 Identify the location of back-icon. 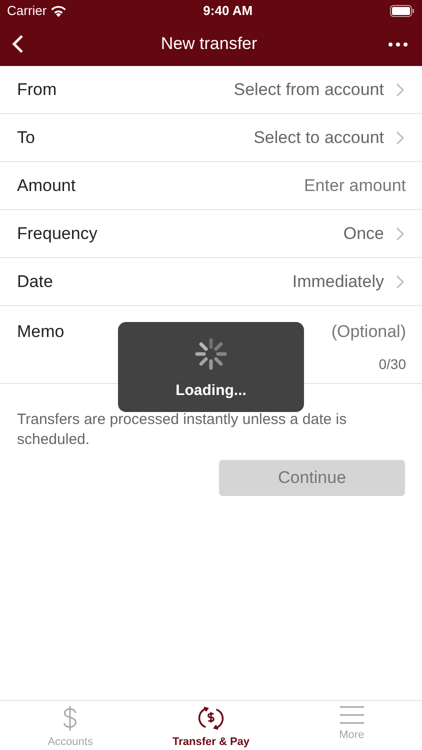
(18, 44).